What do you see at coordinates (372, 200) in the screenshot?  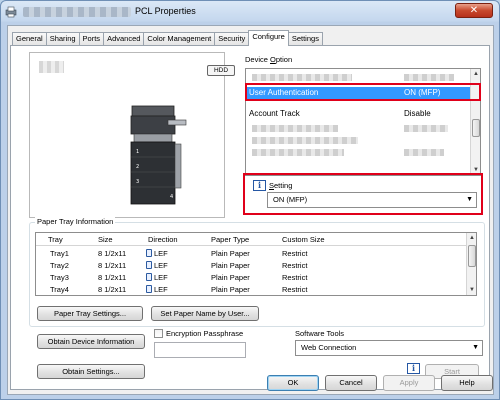 I see `setting-dropdown: ON (MFP) ▼` at bounding box center [372, 200].